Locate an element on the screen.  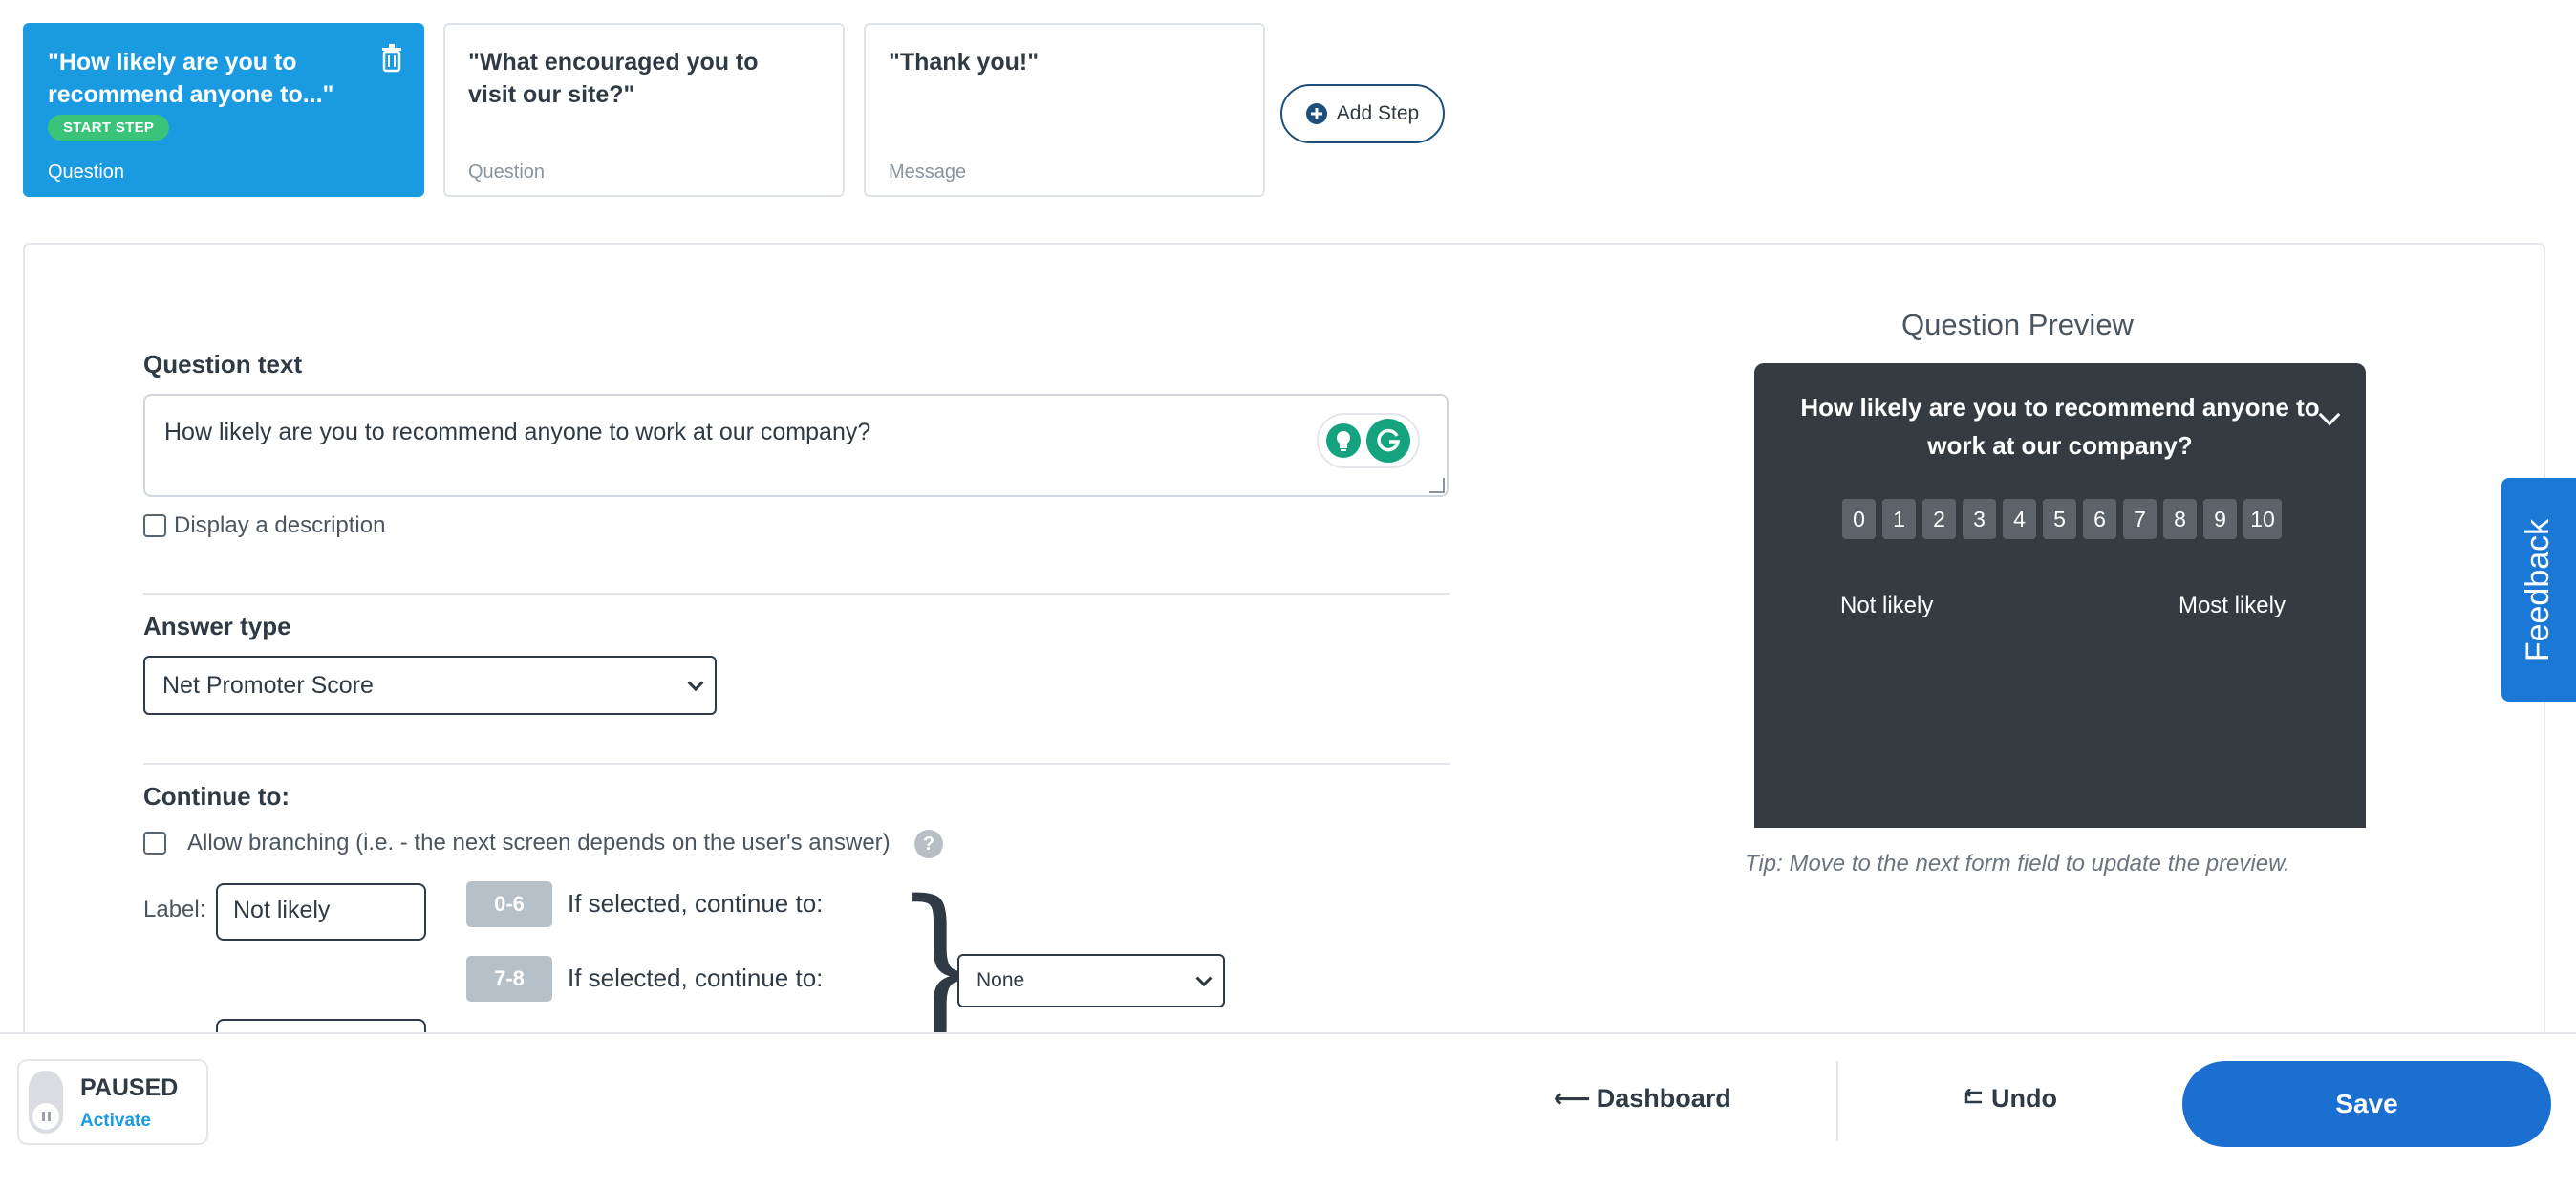
question-text-label: Question text is located at coordinates (223, 365).